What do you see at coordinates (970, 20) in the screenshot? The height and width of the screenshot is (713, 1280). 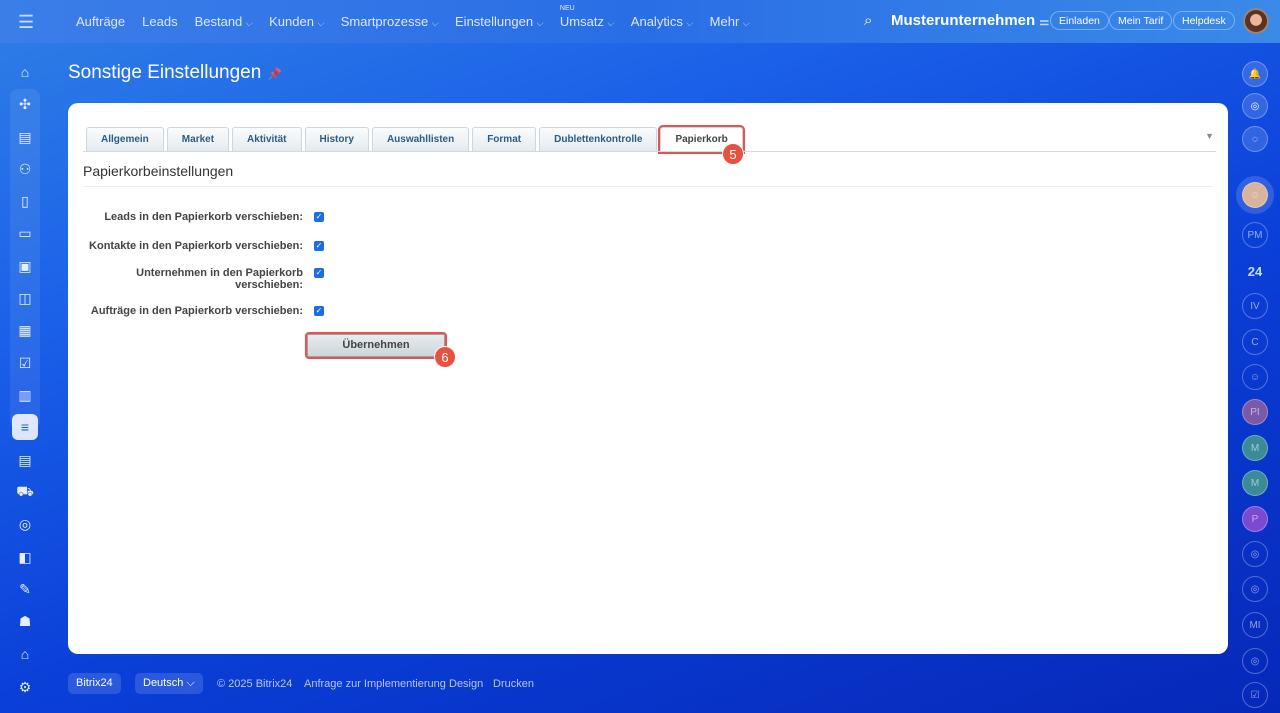 I see `company-name: Musterunternehmen ⚌` at bounding box center [970, 20].